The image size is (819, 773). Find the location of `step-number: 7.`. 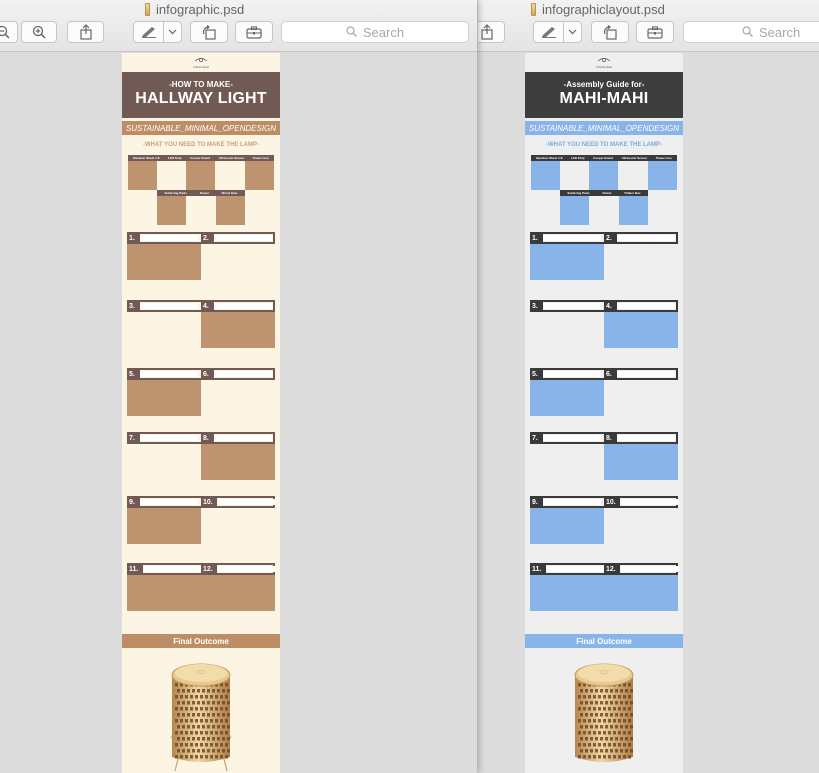

step-number: 7. is located at coordinates (536, 438).